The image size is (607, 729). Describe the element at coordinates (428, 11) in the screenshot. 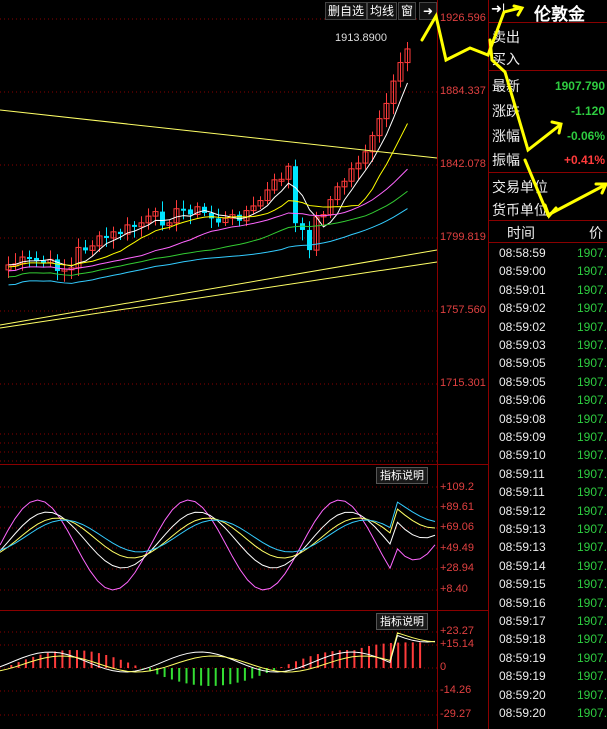

I see `collapse-right-icon: ➜` at that location.